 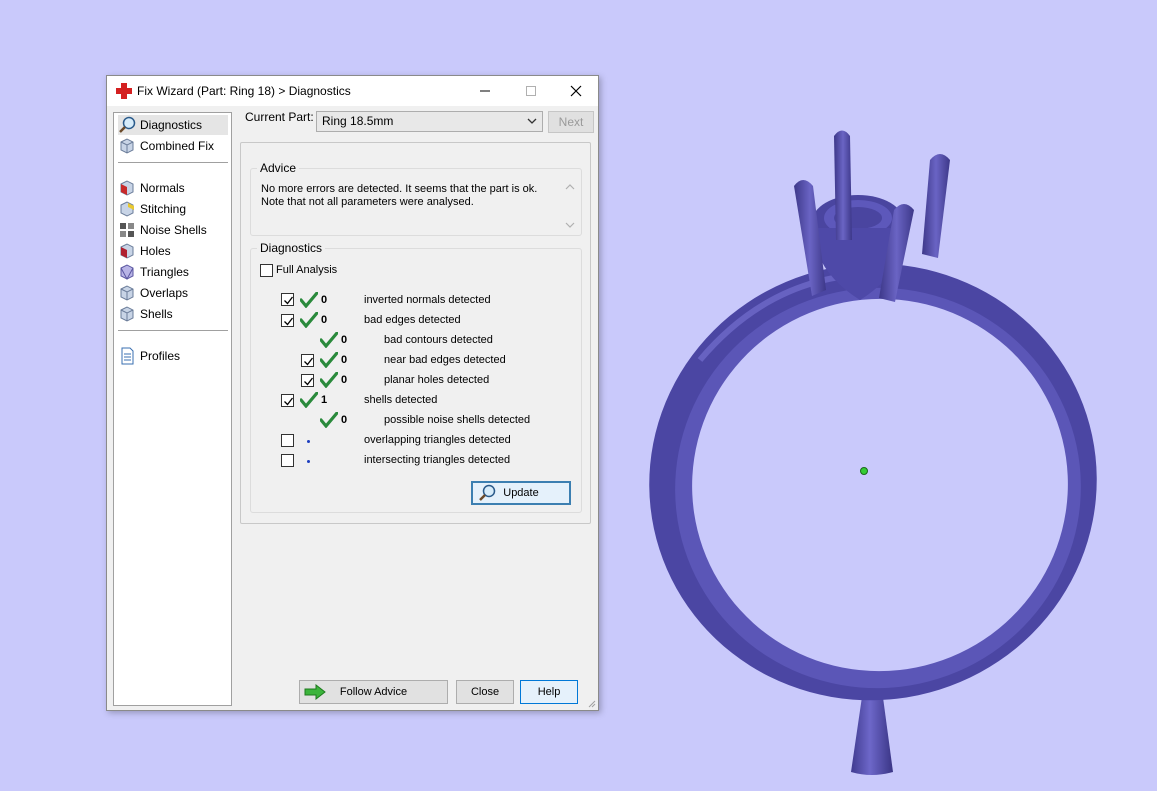 What do you see at coordinates (437, 380) in the screenshot?
I see `planar-holes-label: planar holes detected` at bounding box center [437, 380].